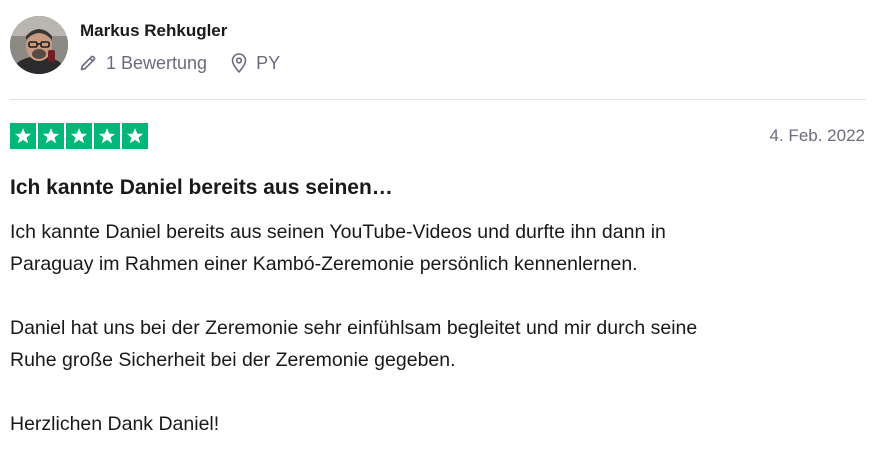 This screenshot has width=879, height=472. I want to click on reviewer-location: PY, so click(255, 63).